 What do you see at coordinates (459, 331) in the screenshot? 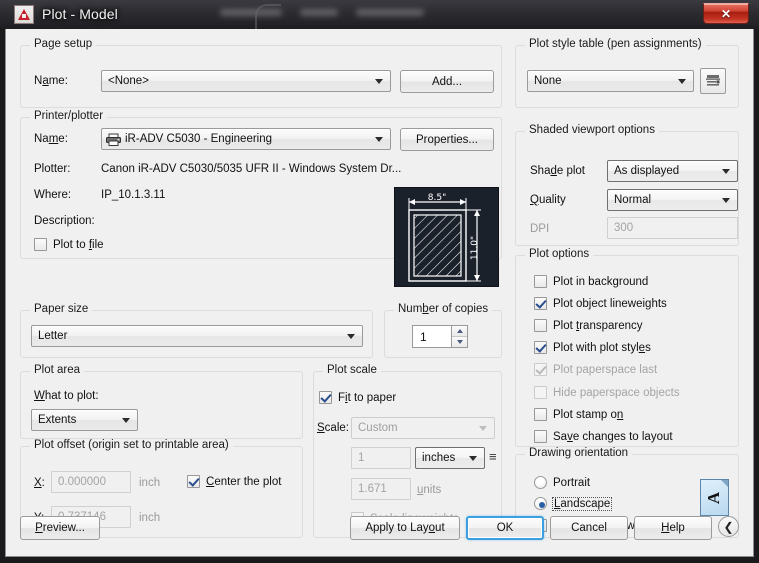
I see `copies-increment-button` at bounding box center [459, 331].